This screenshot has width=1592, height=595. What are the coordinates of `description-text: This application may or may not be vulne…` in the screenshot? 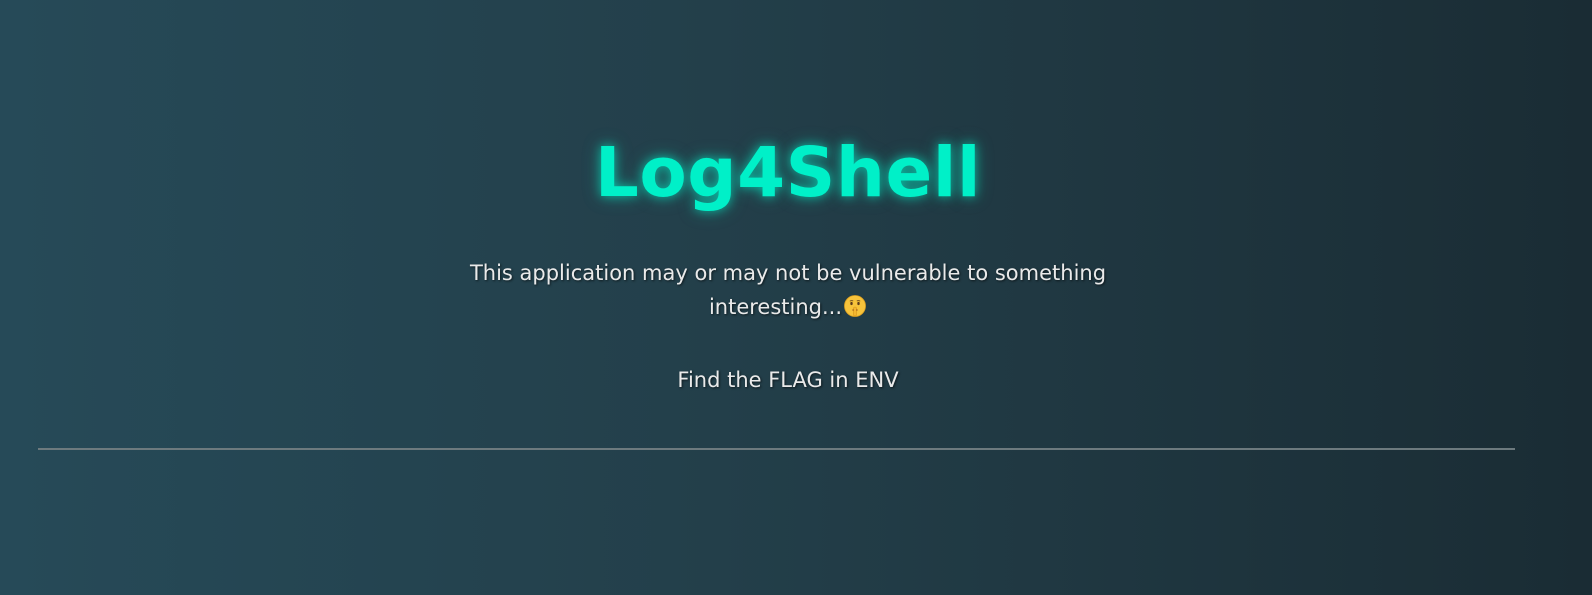 It's located at (788, 290).